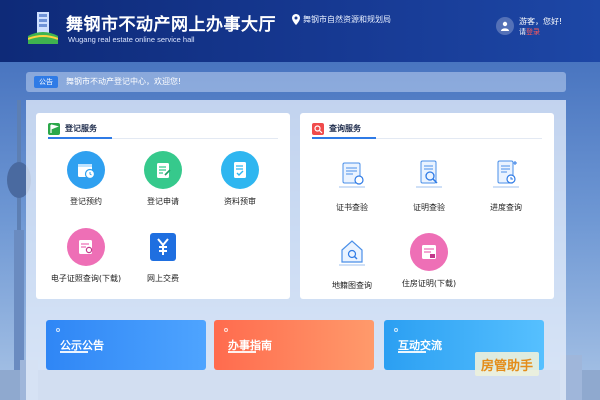 This screenshot has height=400, width=600. I want to click on tile-announcements: 公示公告, so click(126, 345).